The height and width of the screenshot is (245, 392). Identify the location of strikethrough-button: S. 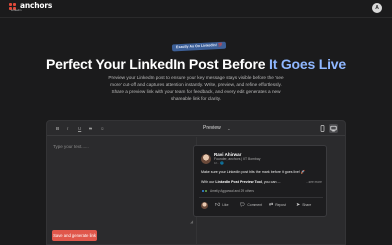
(90, 128).